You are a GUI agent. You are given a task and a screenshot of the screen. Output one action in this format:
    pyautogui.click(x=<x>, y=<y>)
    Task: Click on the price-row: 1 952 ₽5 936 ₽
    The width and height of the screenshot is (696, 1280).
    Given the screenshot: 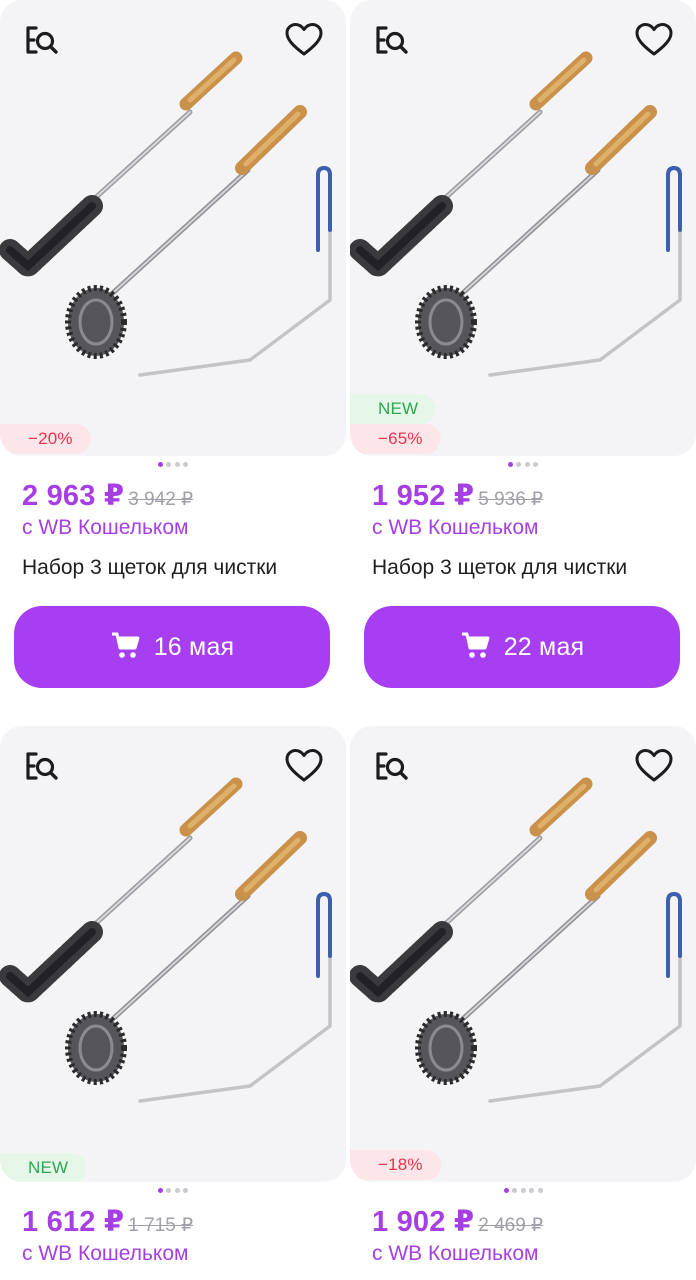 What is the action you would take?
    pyautogui.click(x=457, y=495)
    